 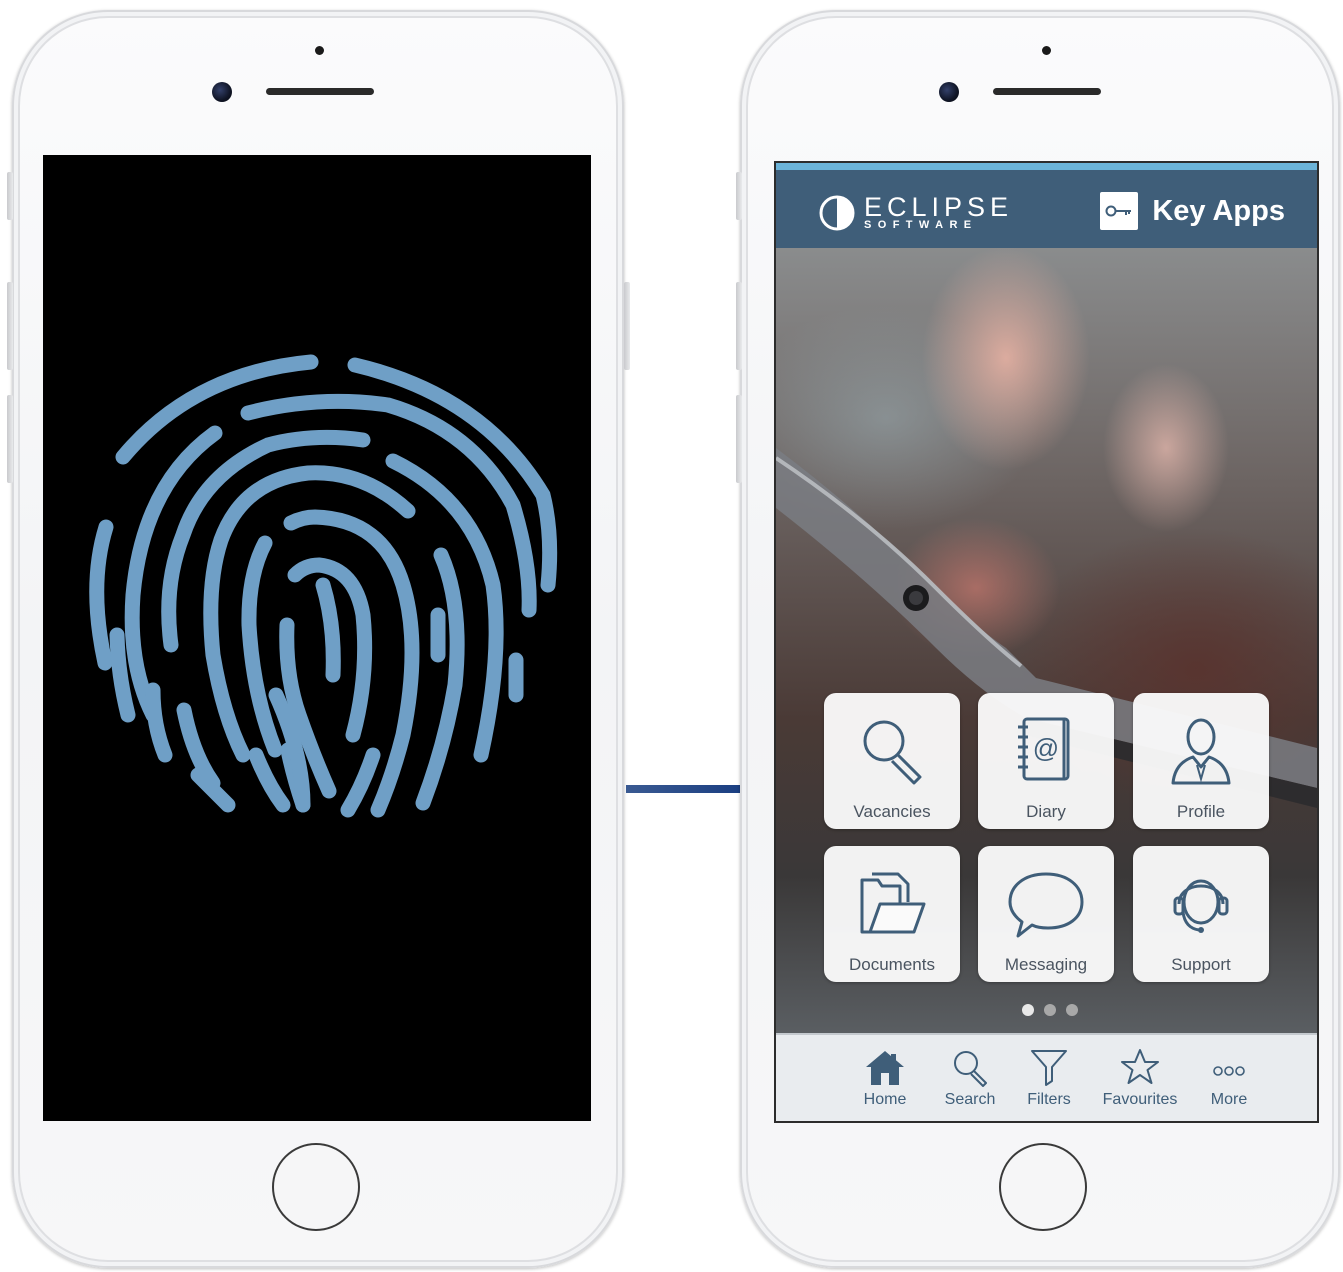 I want to click on connector-line, so click(x=683, y=789).